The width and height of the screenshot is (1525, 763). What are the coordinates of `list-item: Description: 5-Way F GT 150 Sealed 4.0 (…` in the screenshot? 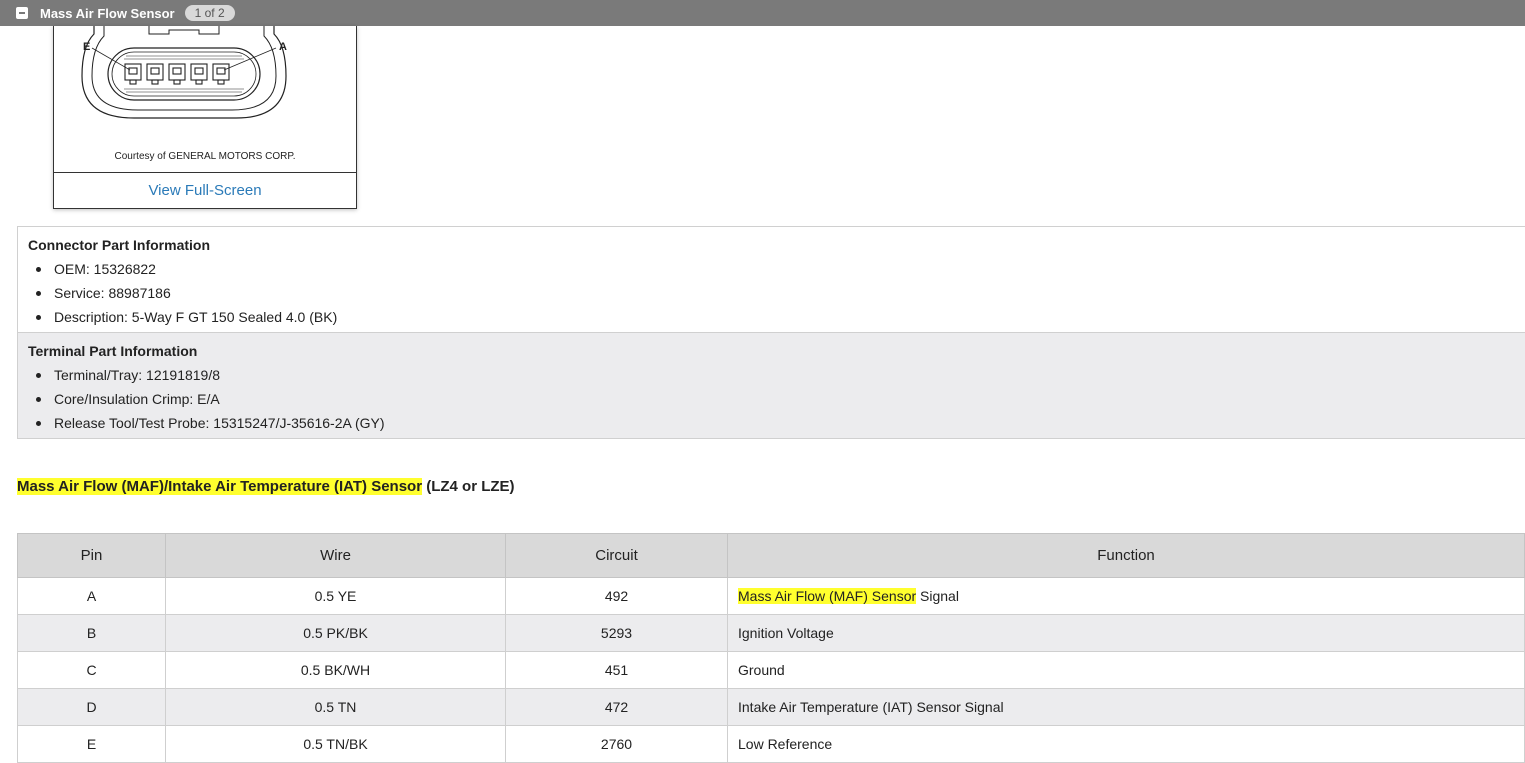 It's located at (776, 317).